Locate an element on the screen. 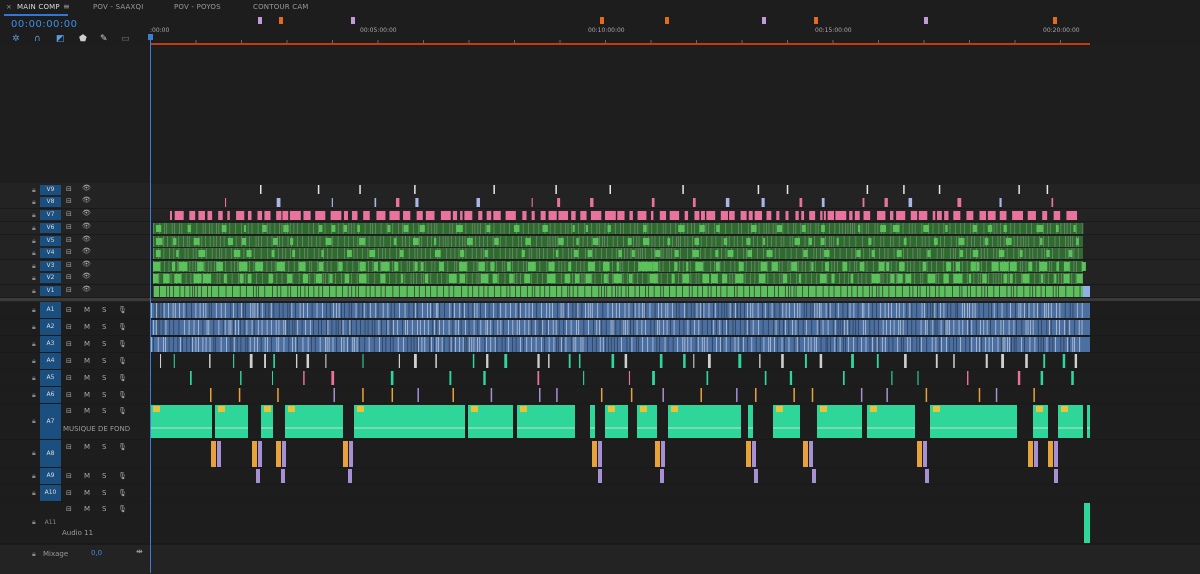 The image size is (1200, 574). title-clip is located at coordinates (867, 189).